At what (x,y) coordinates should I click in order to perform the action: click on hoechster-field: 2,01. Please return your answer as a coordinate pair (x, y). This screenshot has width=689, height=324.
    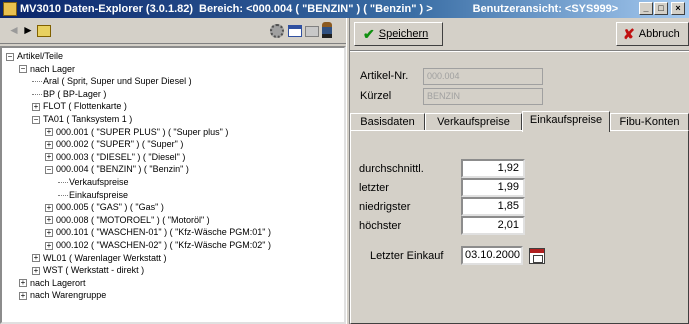
    Looking at the image, I should click on (493, 225).